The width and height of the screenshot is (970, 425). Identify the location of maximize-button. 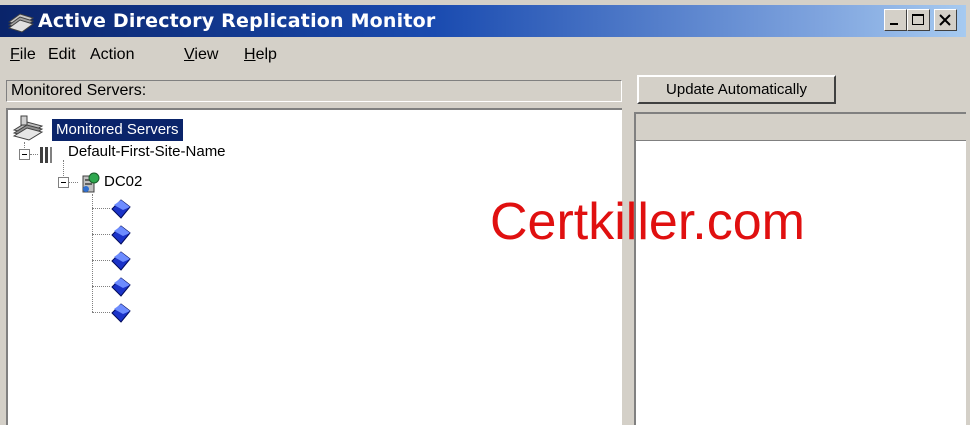
(918, 20).